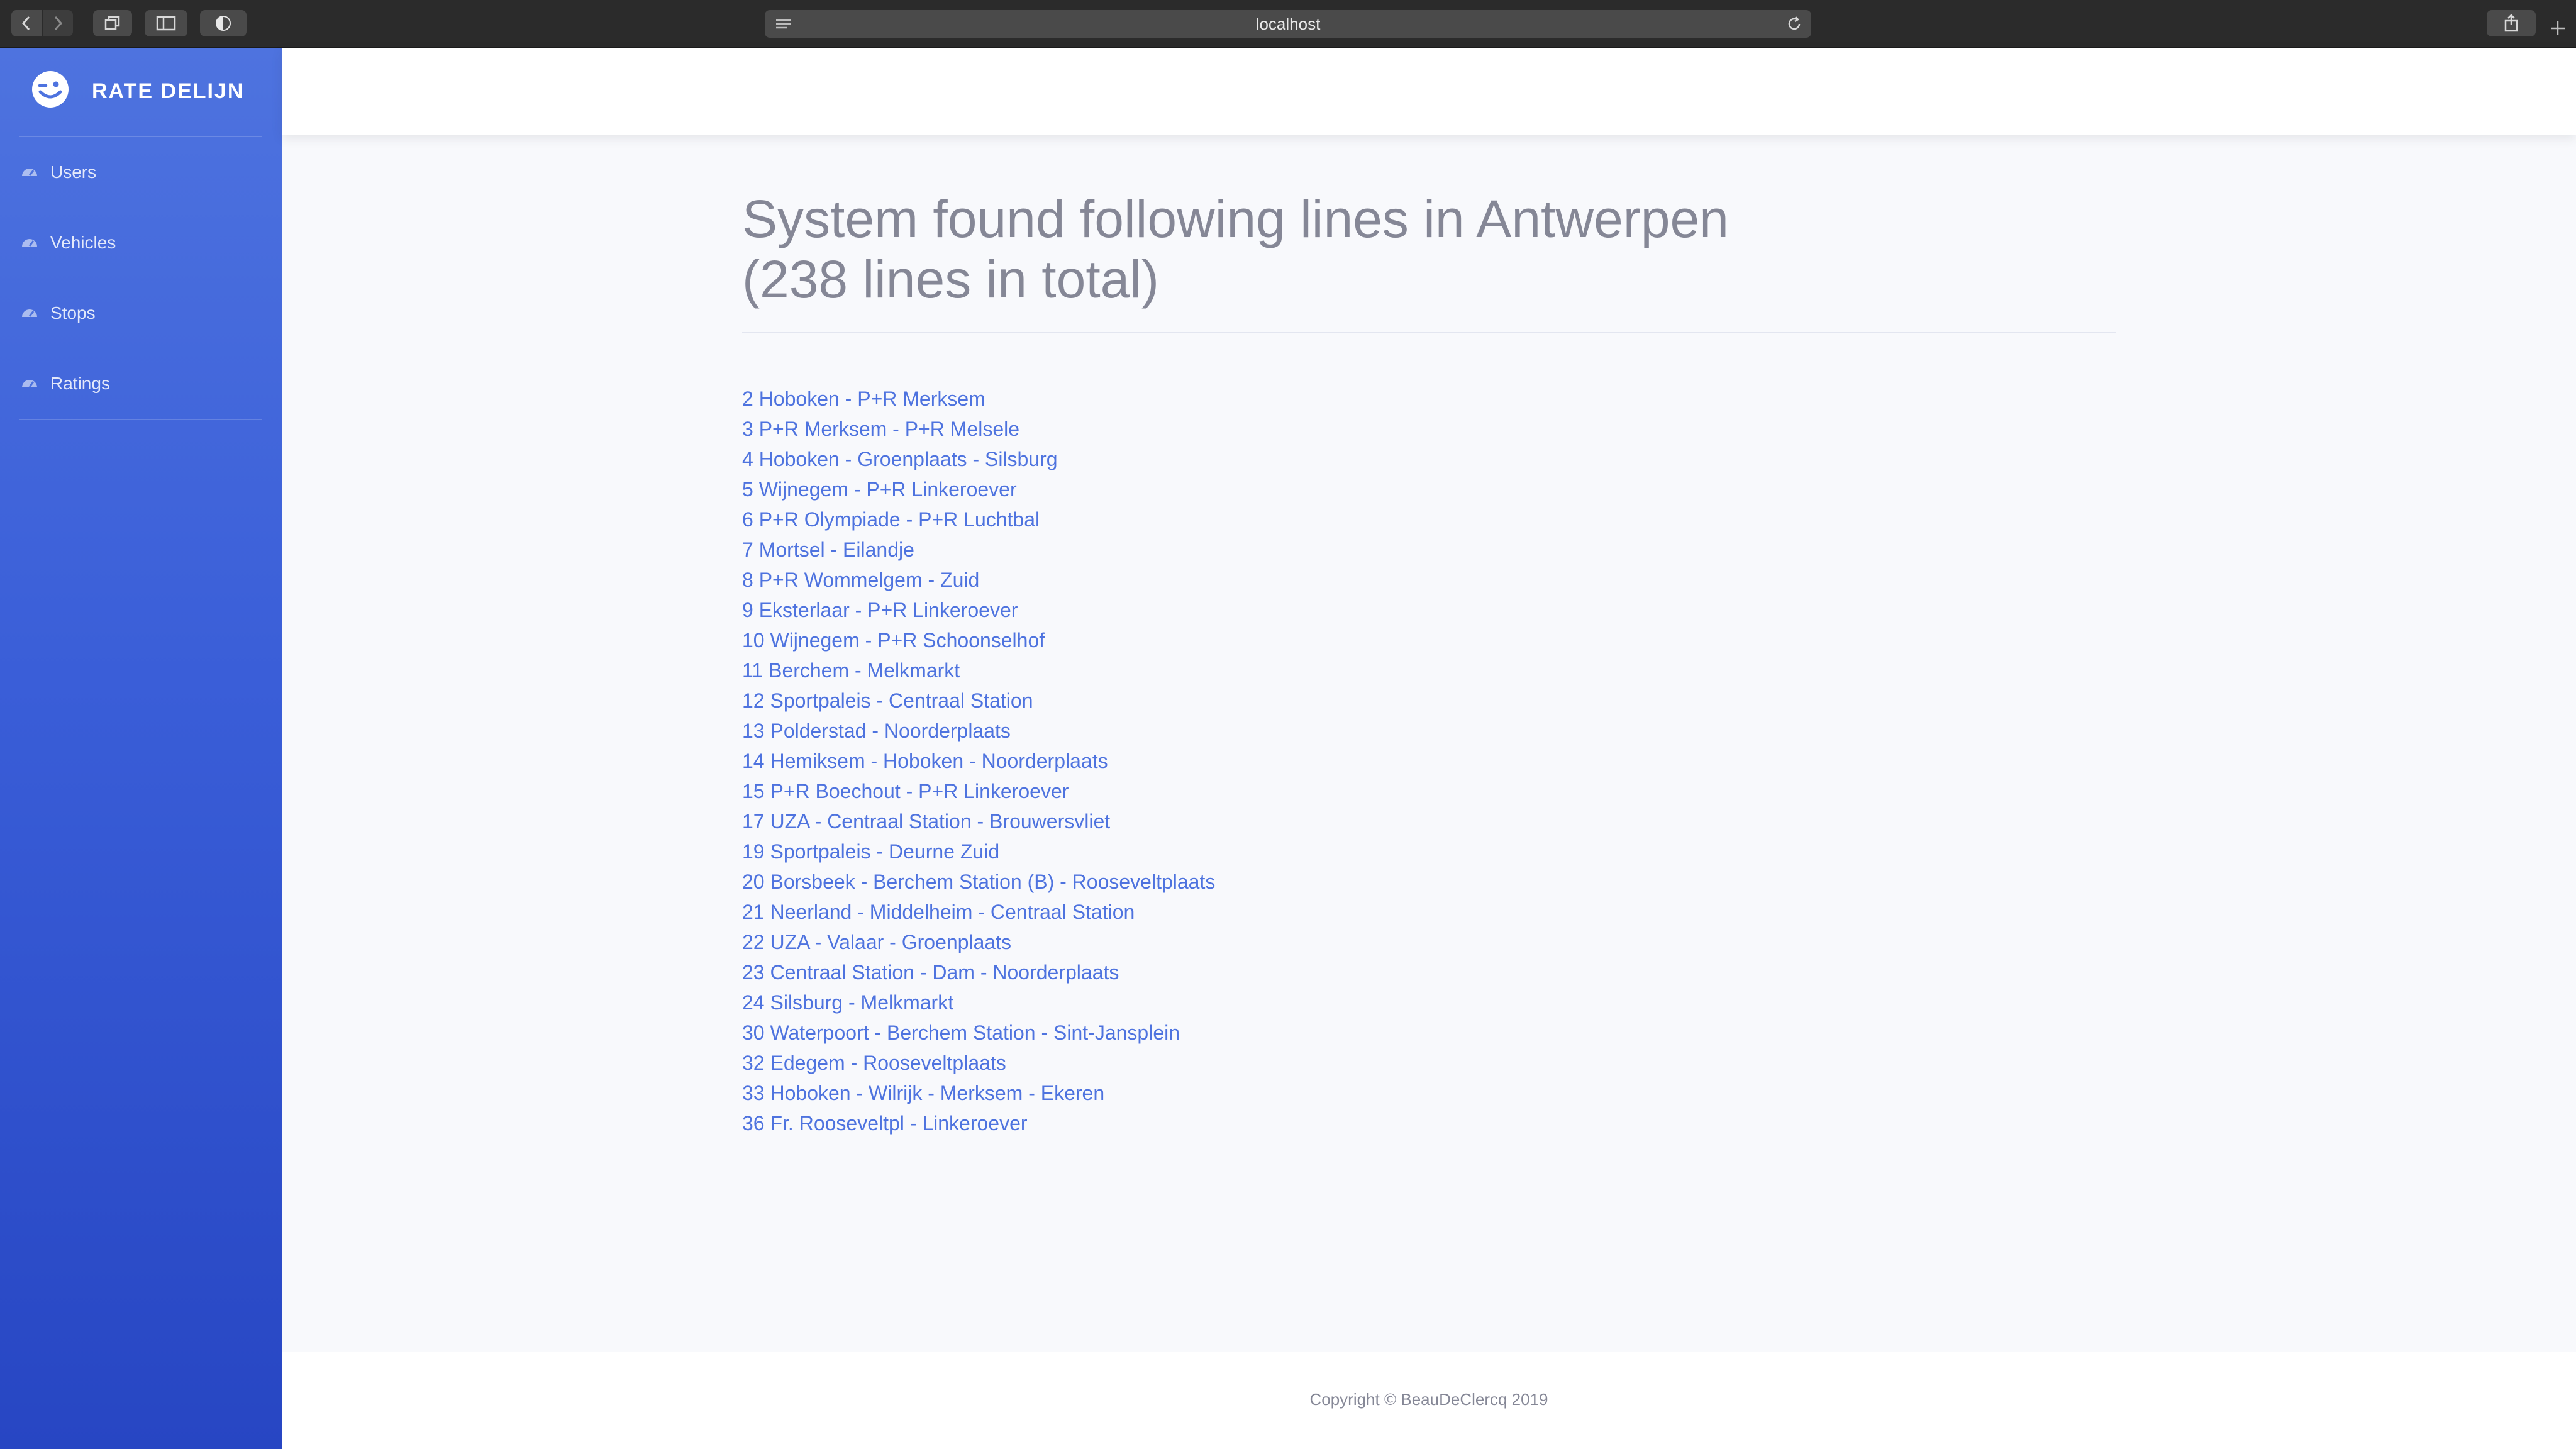 Image resolution: width=2576 pixels, height=1449 pixels. Describe the element at coordinates (874, 1063) in the screenshot. I see `line-link: 32 Edegem - Rooseveltplaats` at that location.